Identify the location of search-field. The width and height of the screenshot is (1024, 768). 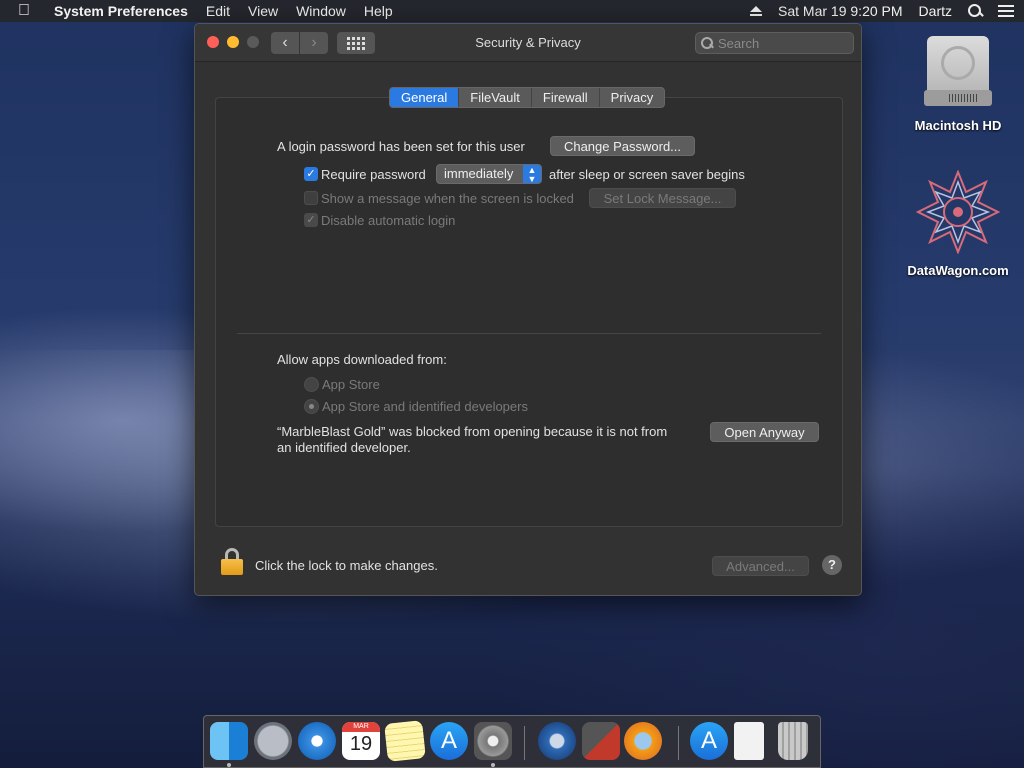
(774, 43).